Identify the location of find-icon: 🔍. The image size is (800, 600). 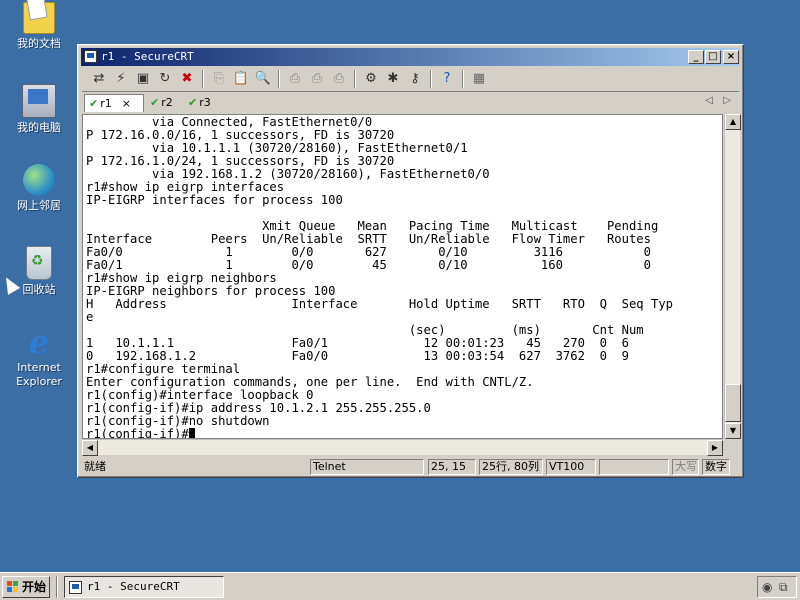
(263, 79).